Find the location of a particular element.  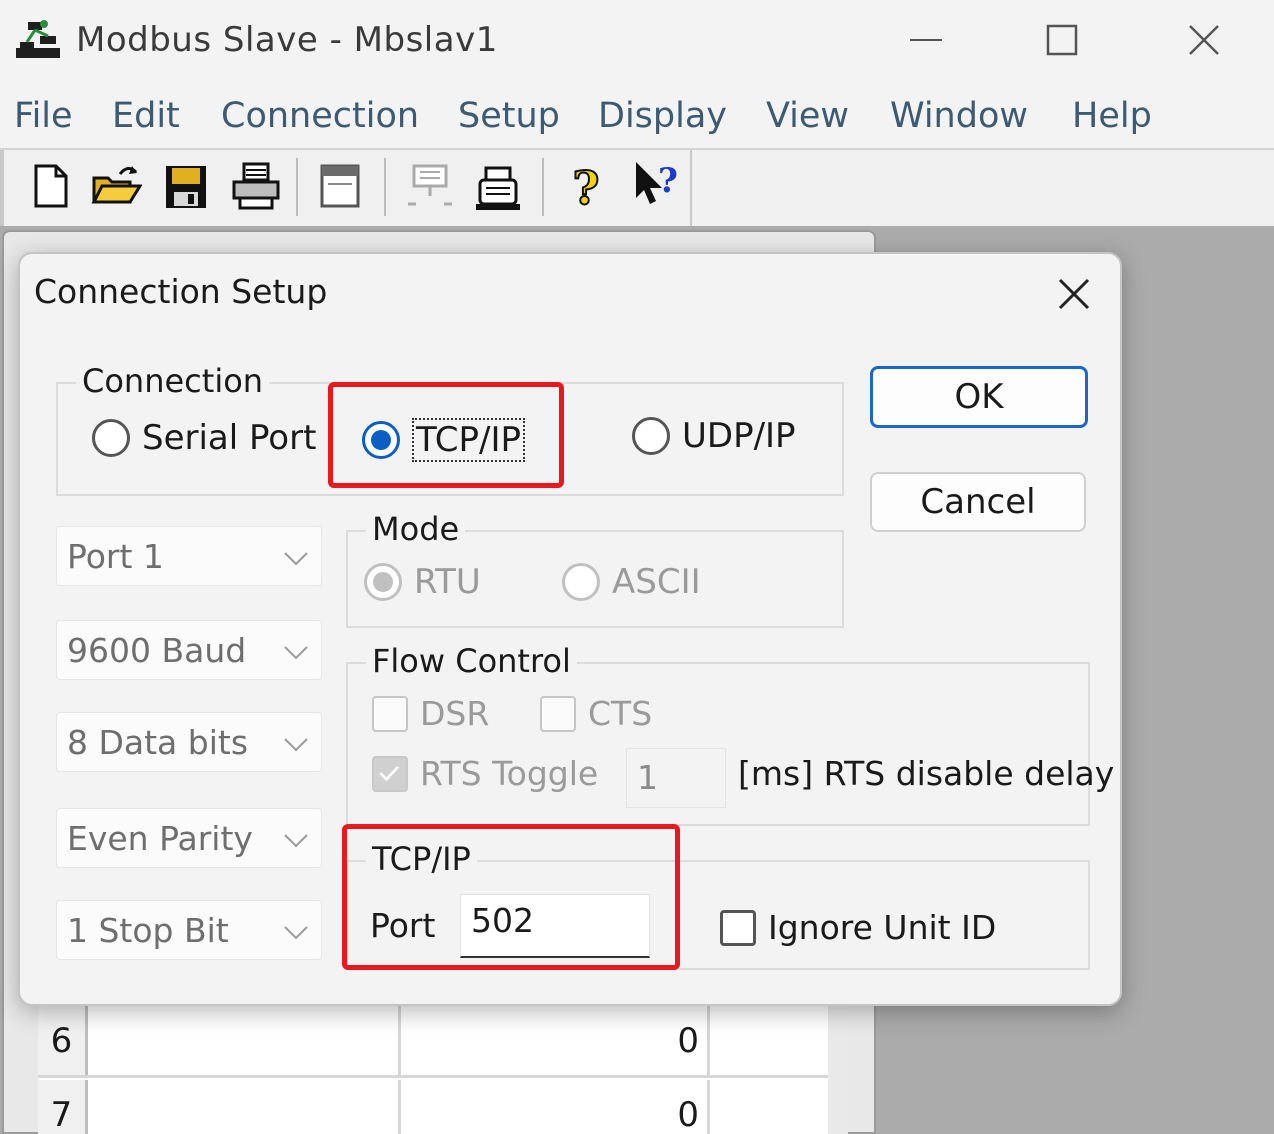

select-value: 8 Data bits is located at coordinates (158, 742).